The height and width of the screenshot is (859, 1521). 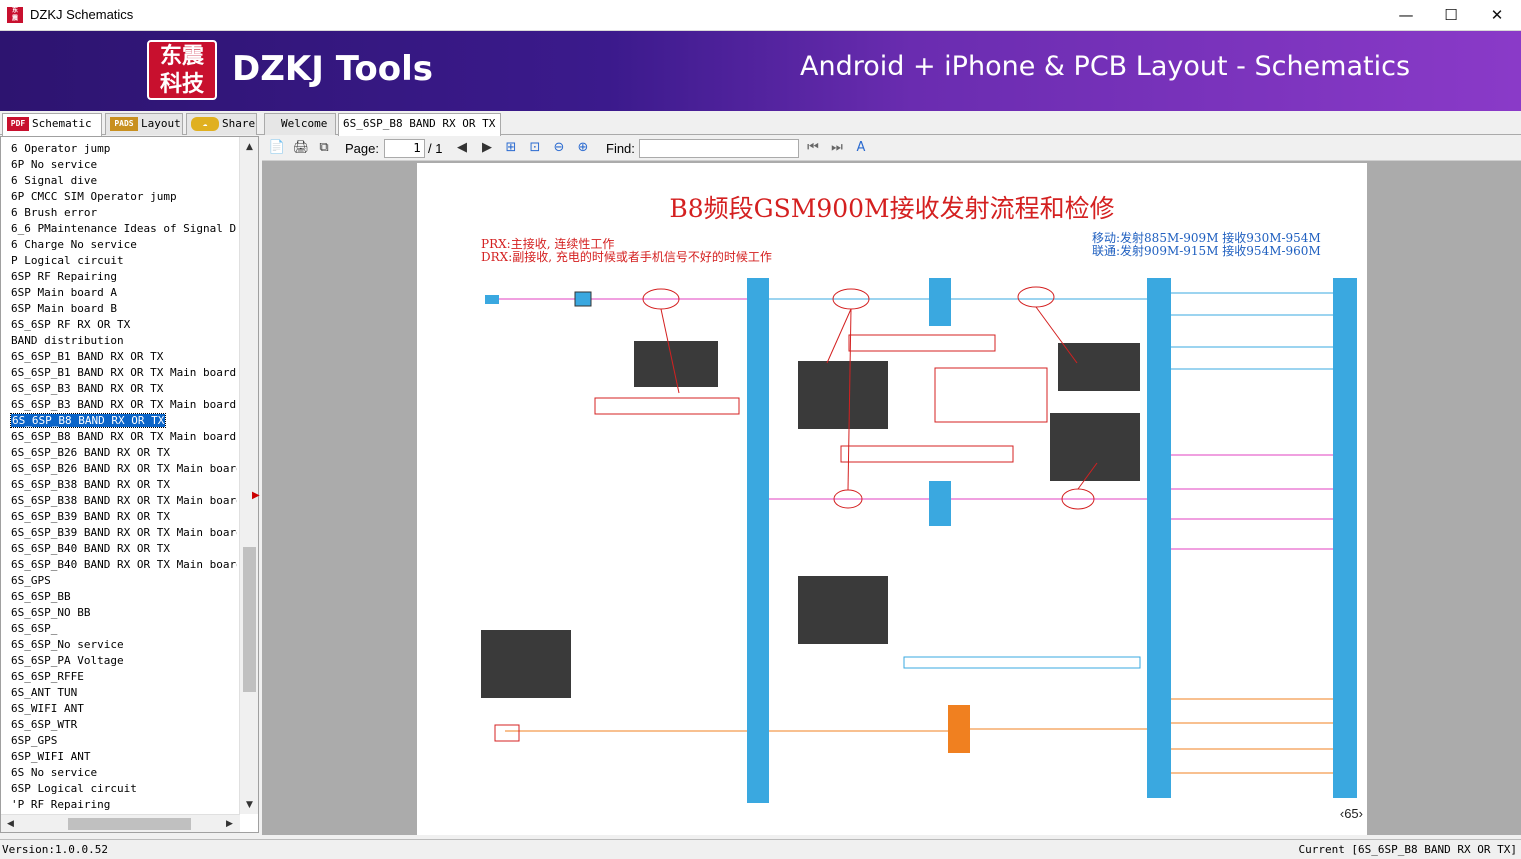 What do you see at coordinates (511, 148) in the screenshot?
I see `fit-width-icon: ⊞` at bounding box center [511, 148].